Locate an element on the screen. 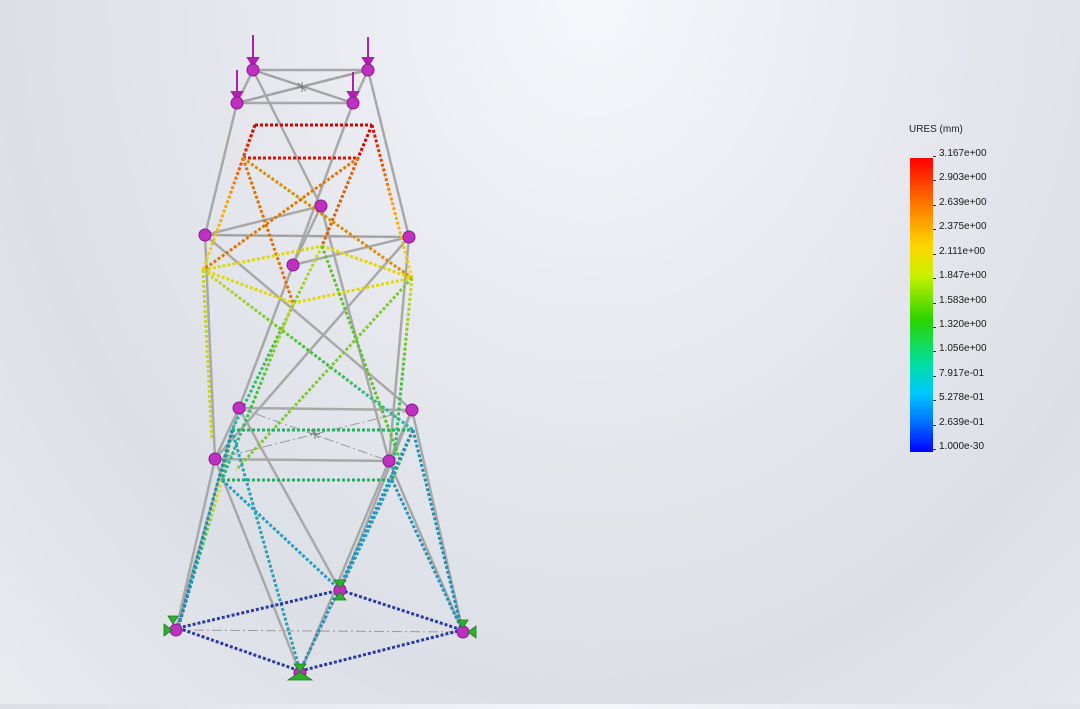  legend-tick: 1.320e+00 is located at coordinates (960, 324).